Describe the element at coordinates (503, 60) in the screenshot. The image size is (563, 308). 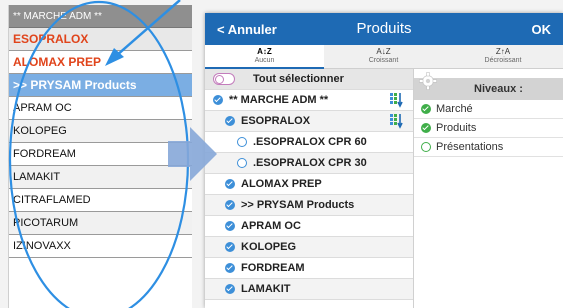
I see `sort-tab-label: Décroissant` at that location.